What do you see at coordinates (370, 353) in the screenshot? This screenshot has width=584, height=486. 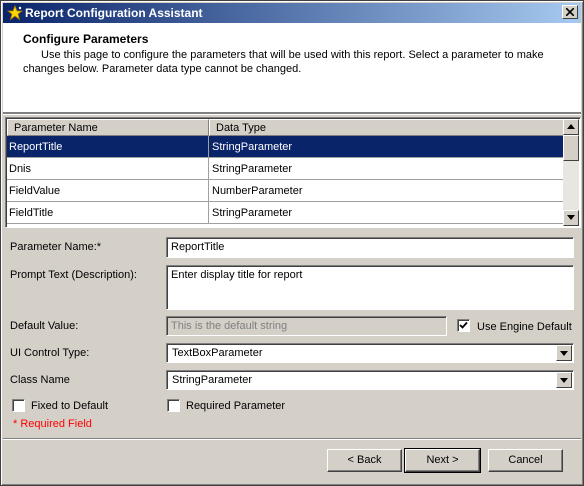 I see `ui-control-type-select: TextBoxParameter` at bounding box center [370, 353].